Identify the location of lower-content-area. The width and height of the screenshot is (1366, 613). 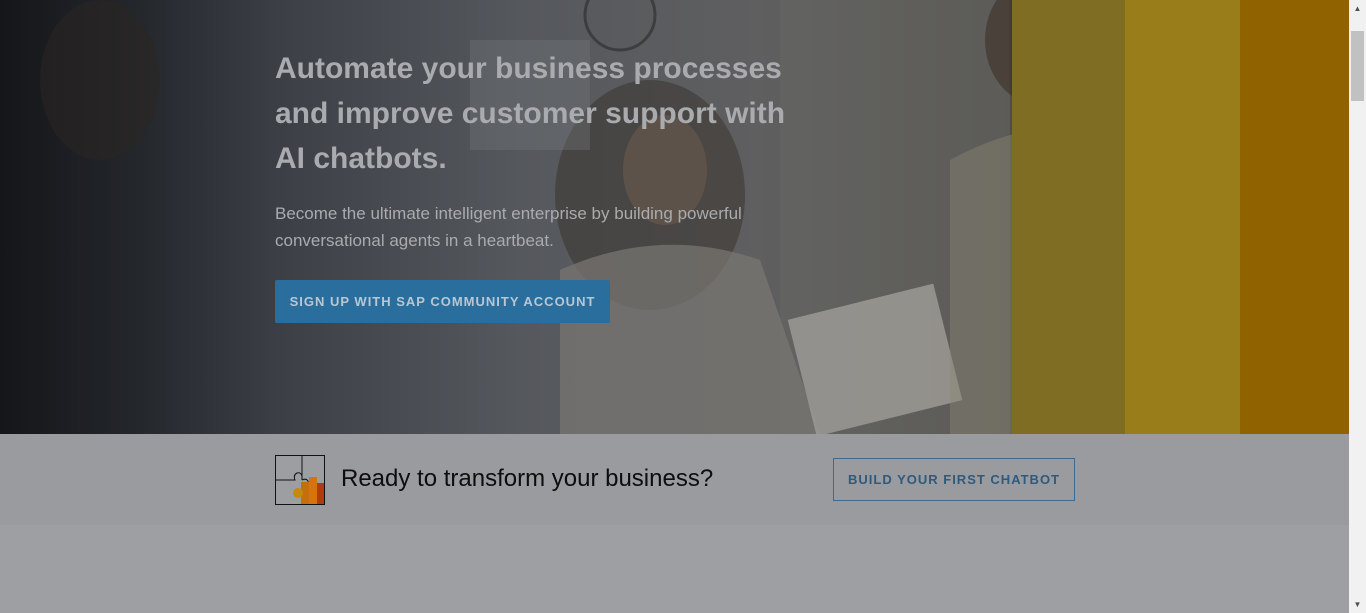
(674, 569).